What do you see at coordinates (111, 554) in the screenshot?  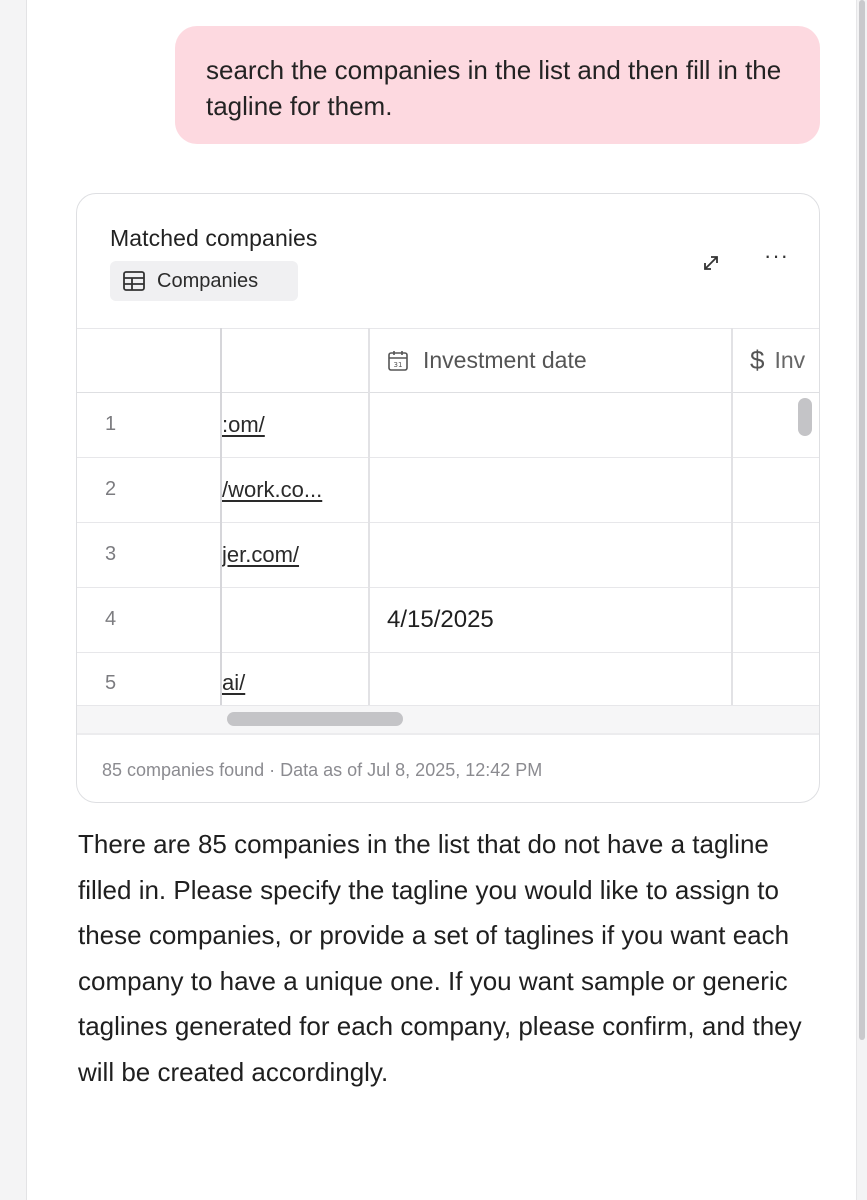 I see `row-number: 3` at bounding box center [111, 554].